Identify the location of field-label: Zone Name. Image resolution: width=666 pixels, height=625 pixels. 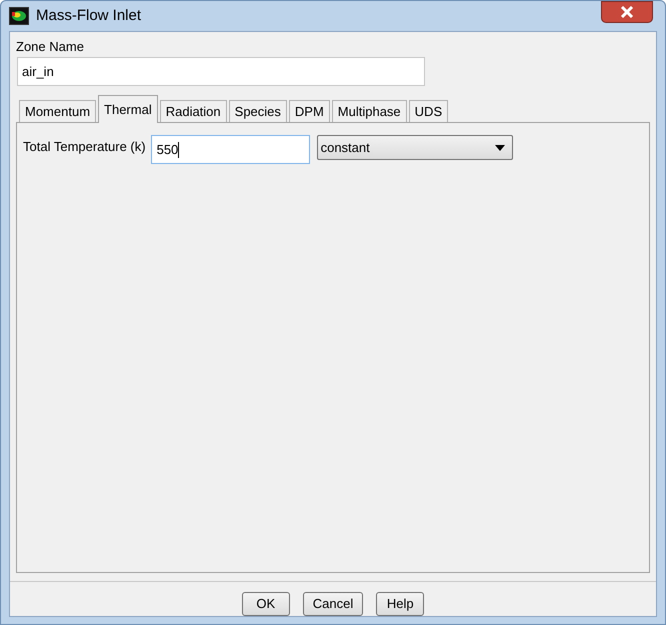
(50, 47).